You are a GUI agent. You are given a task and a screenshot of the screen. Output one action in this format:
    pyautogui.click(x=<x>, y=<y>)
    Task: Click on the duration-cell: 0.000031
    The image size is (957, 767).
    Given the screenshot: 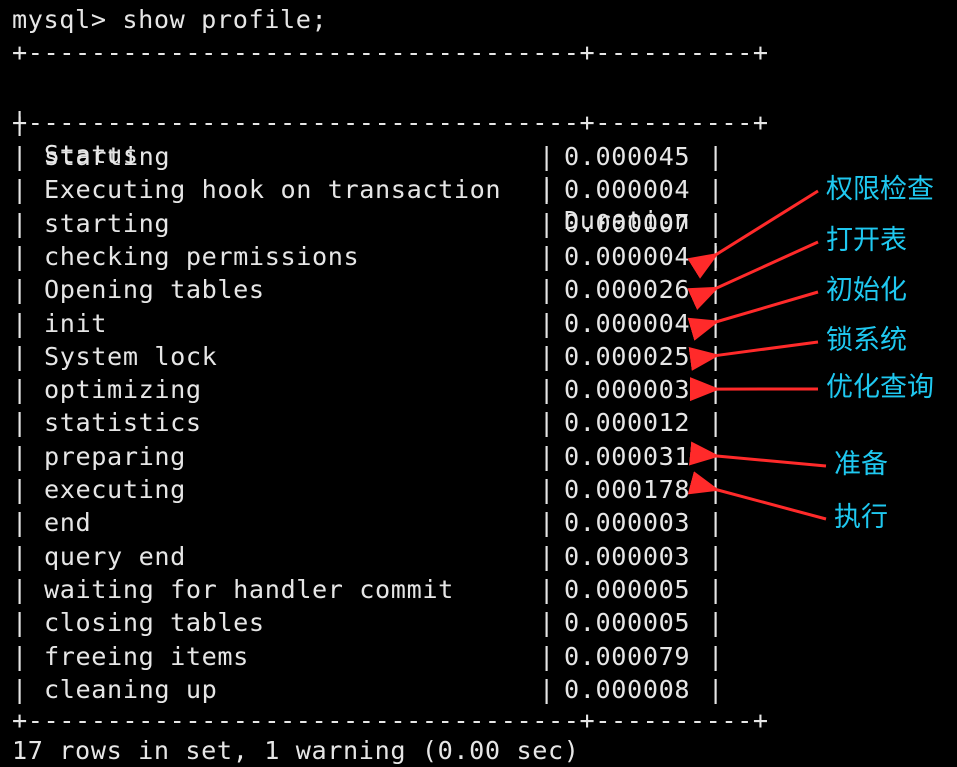 What is the action you would take?
    pyautogui.click(x=627, y=456)
    